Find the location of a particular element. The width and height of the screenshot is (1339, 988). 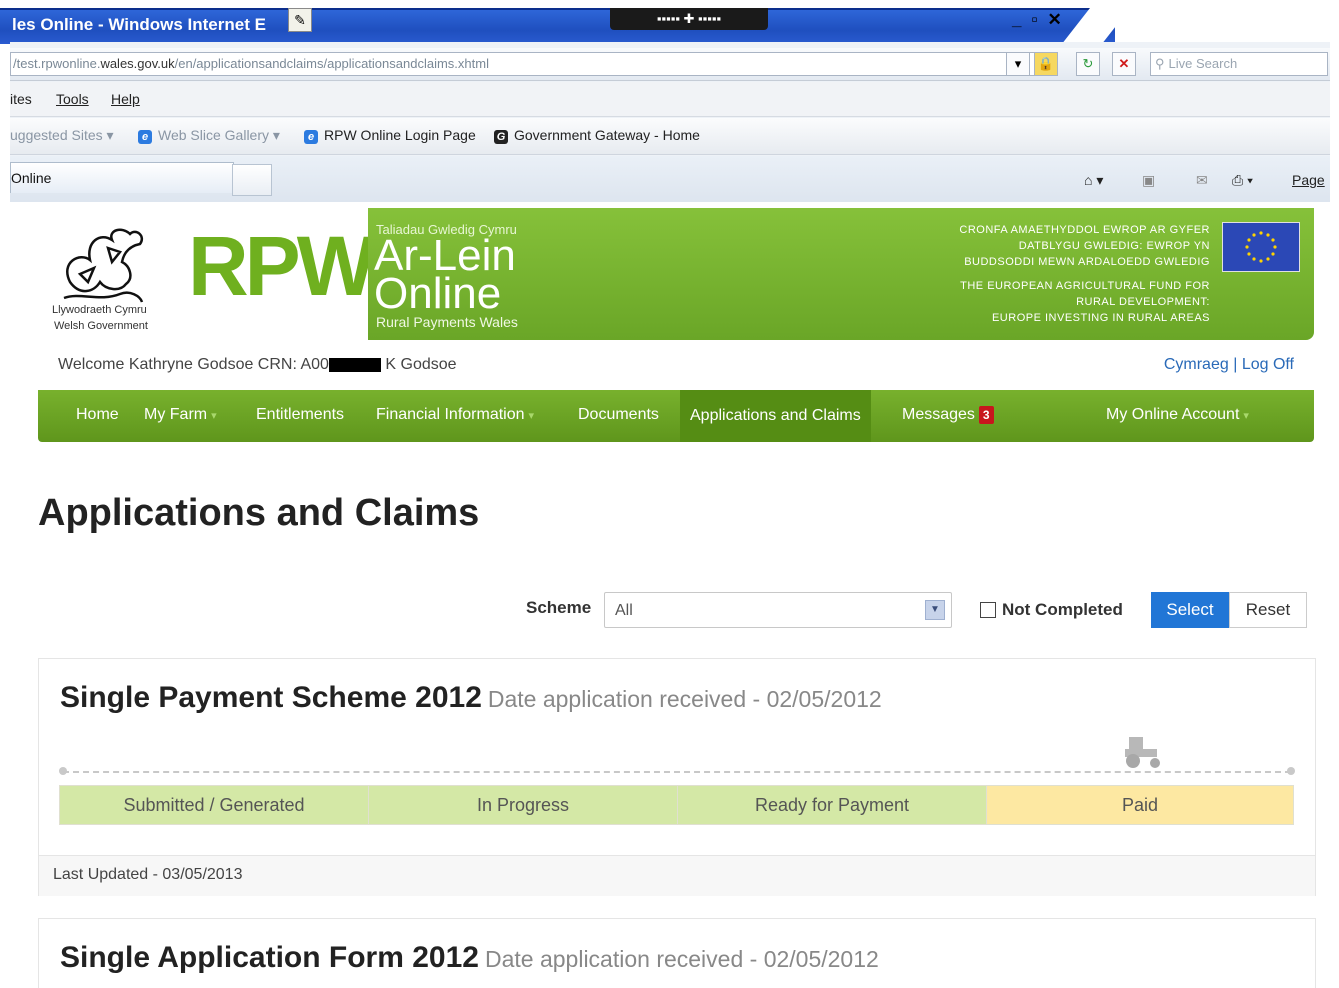

nav-financial-information: Financial Information ▾ is located at coordinates (455, 415).